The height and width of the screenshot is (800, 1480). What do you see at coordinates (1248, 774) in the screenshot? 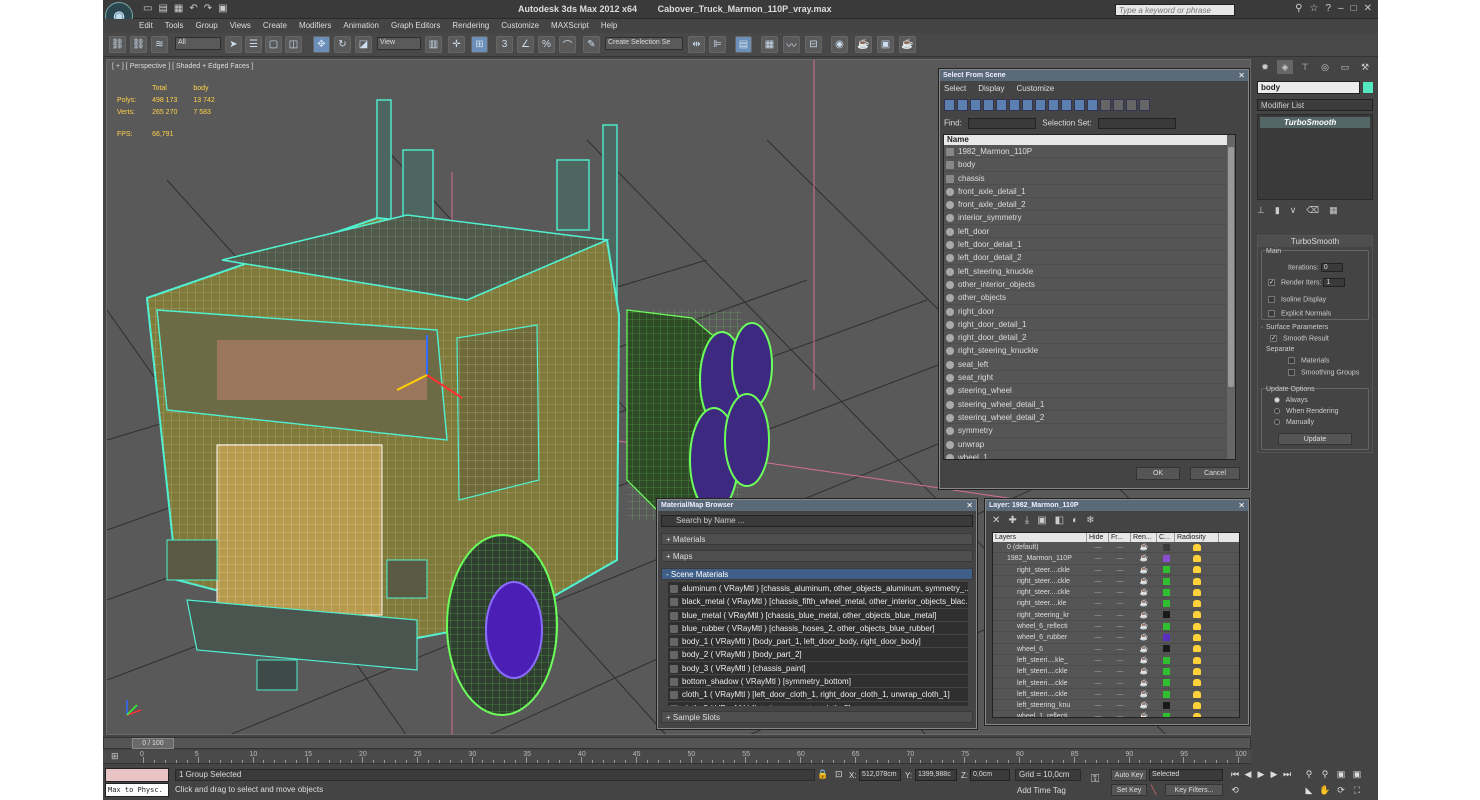
I see `previous-frame-icon: ◀` at bounding box center [1248, 774].